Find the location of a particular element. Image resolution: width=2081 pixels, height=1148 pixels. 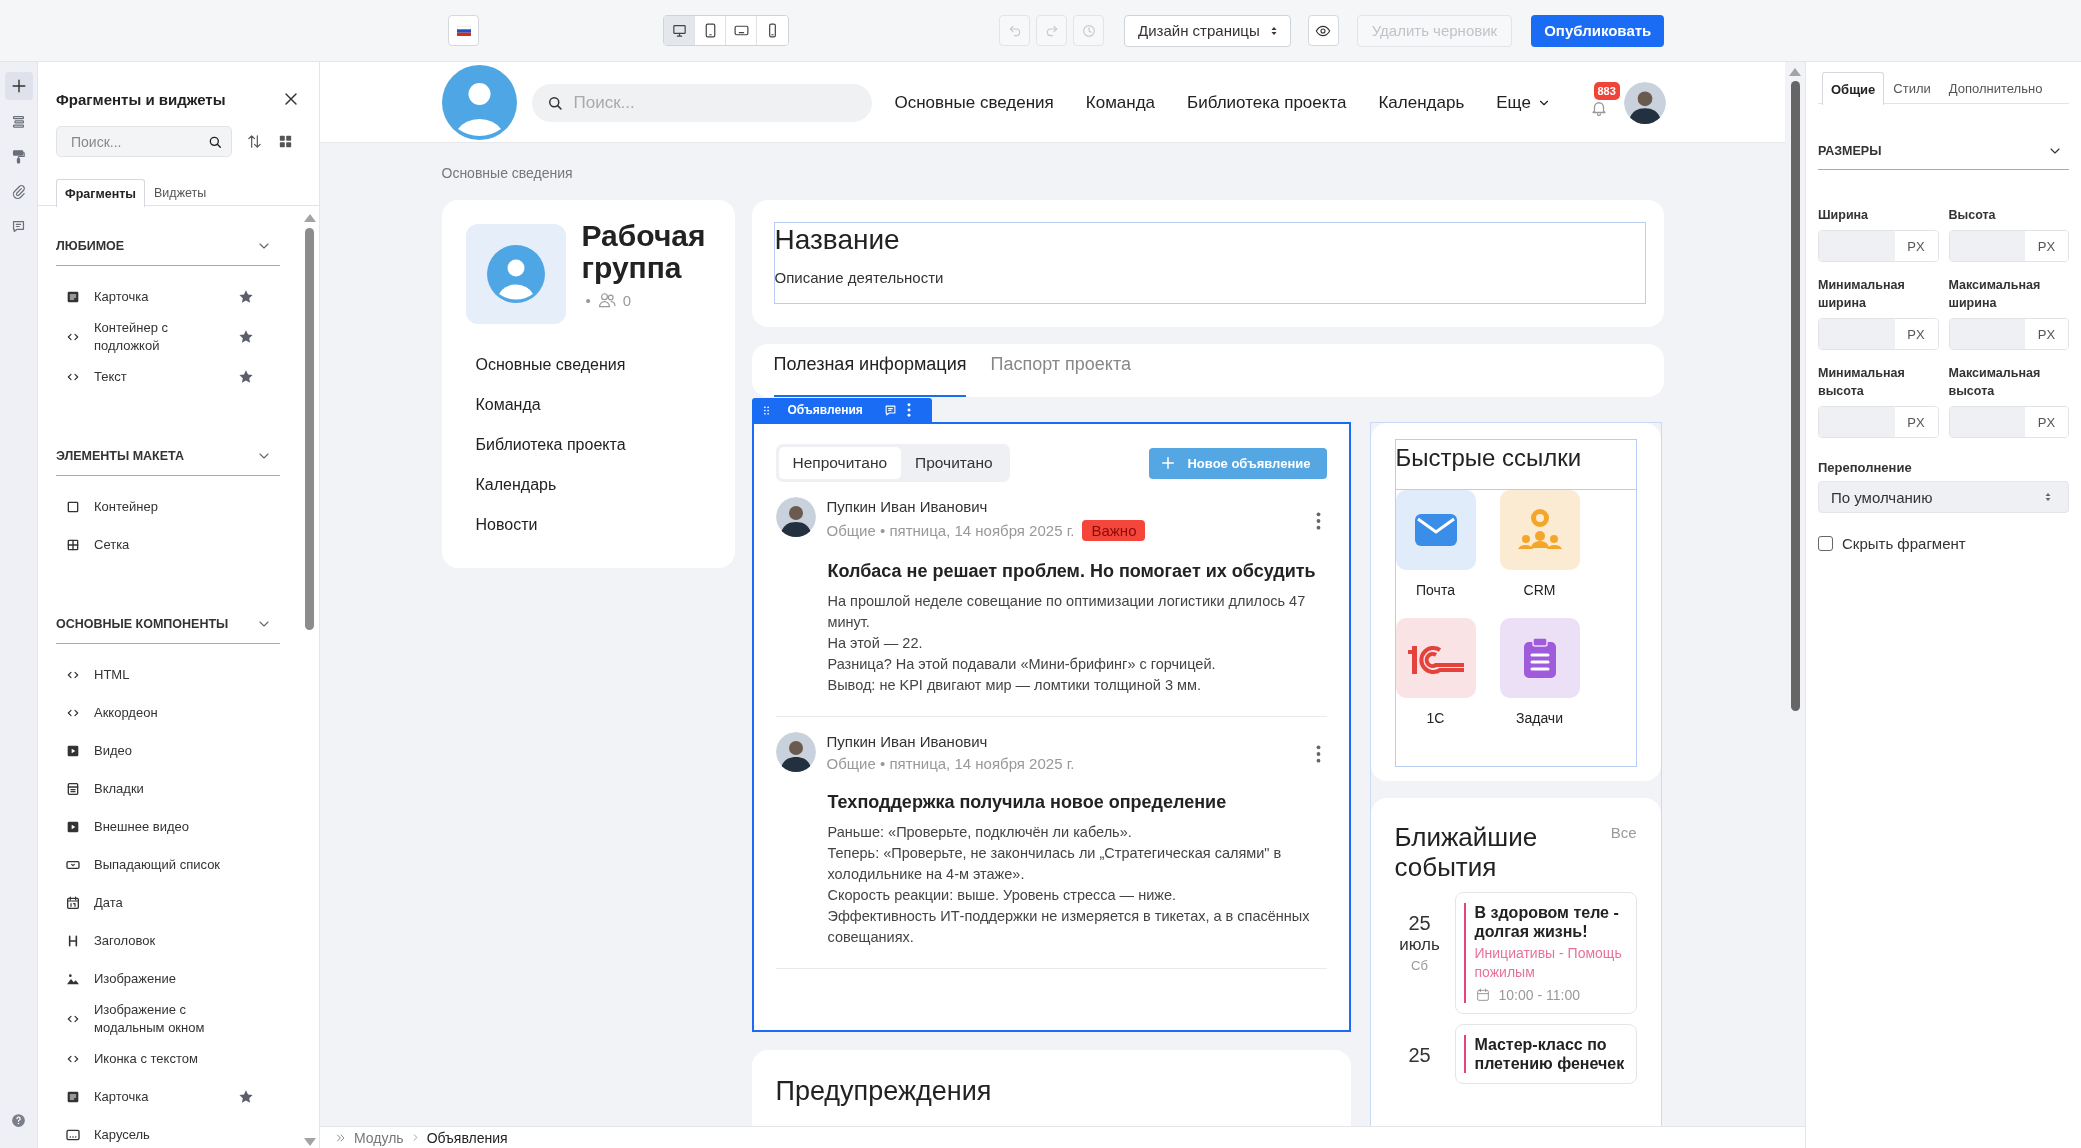

fragment-item: Видео is located at coordinates (168, 751).